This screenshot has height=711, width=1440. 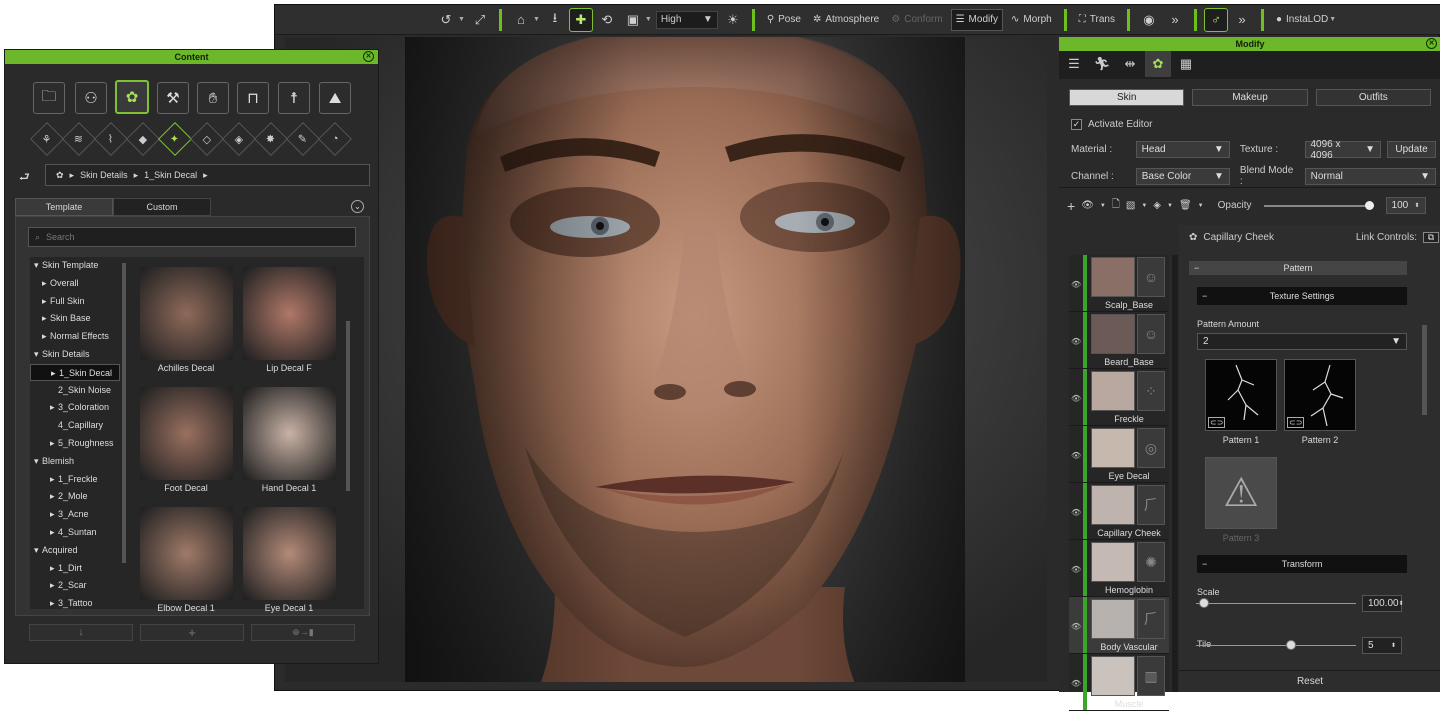 What do you see at coordinates (75, 532) in the screenshot?
I see `tree-item: ▸ 4_Suntan` at bounding box center [75, 532].